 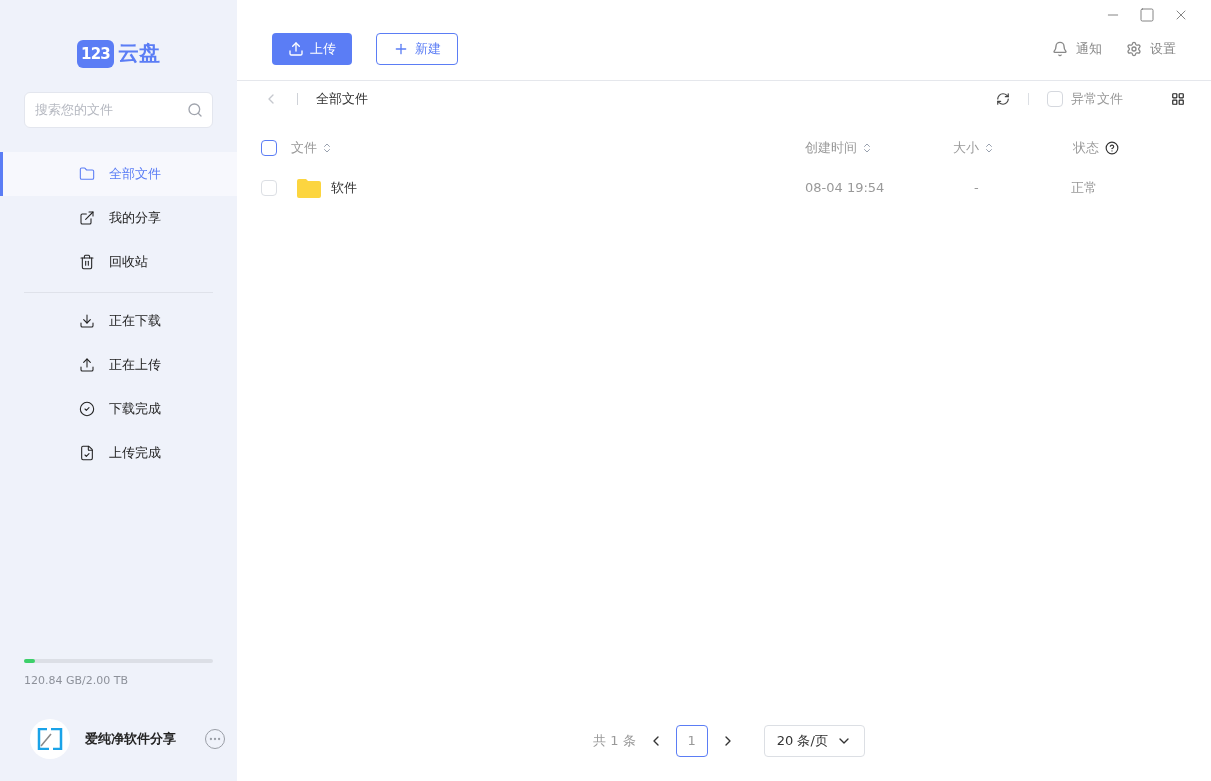 I want to click on new-button: 新建, so click(x=417, y=48).